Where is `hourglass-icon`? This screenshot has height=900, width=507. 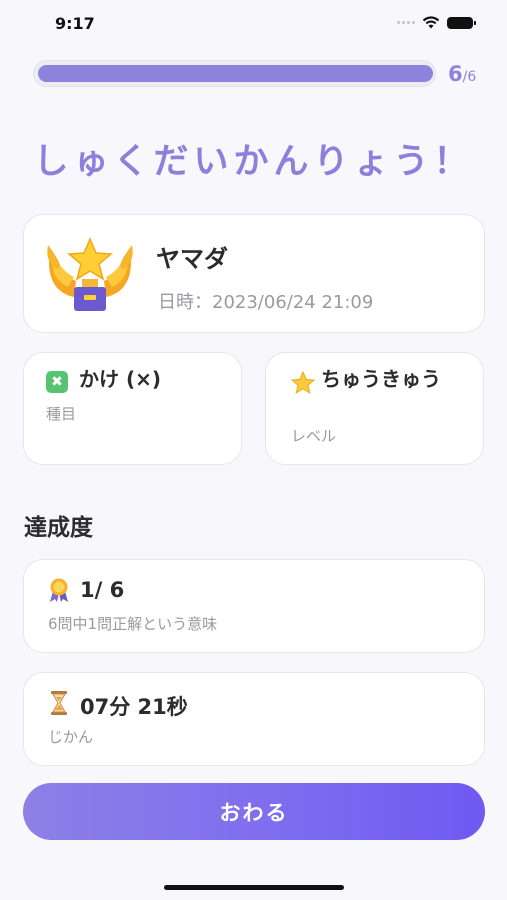 hourglass-icon is located at coordinates (59, 703).